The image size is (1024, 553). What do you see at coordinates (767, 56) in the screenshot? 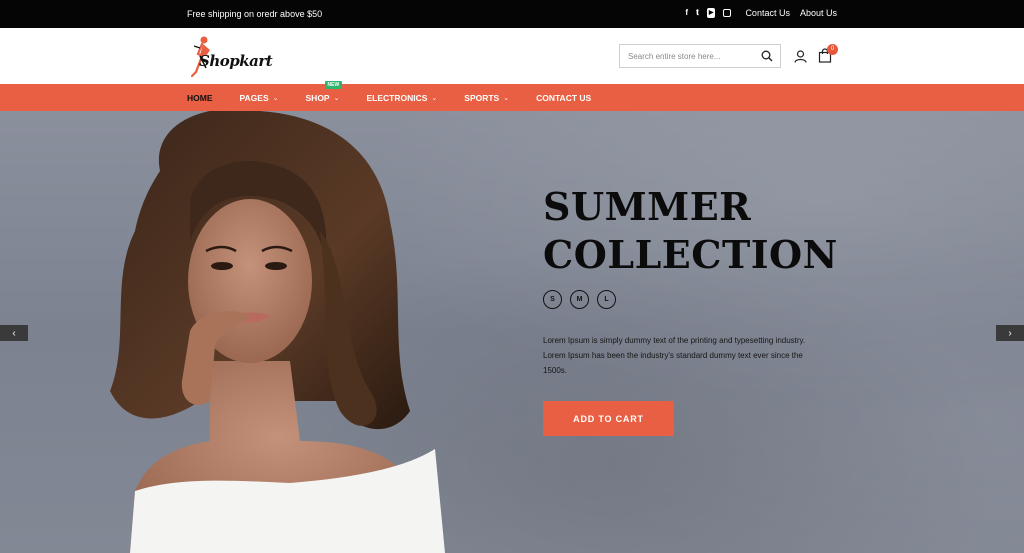
I see `search-icon` at bounding box center [767, 56].